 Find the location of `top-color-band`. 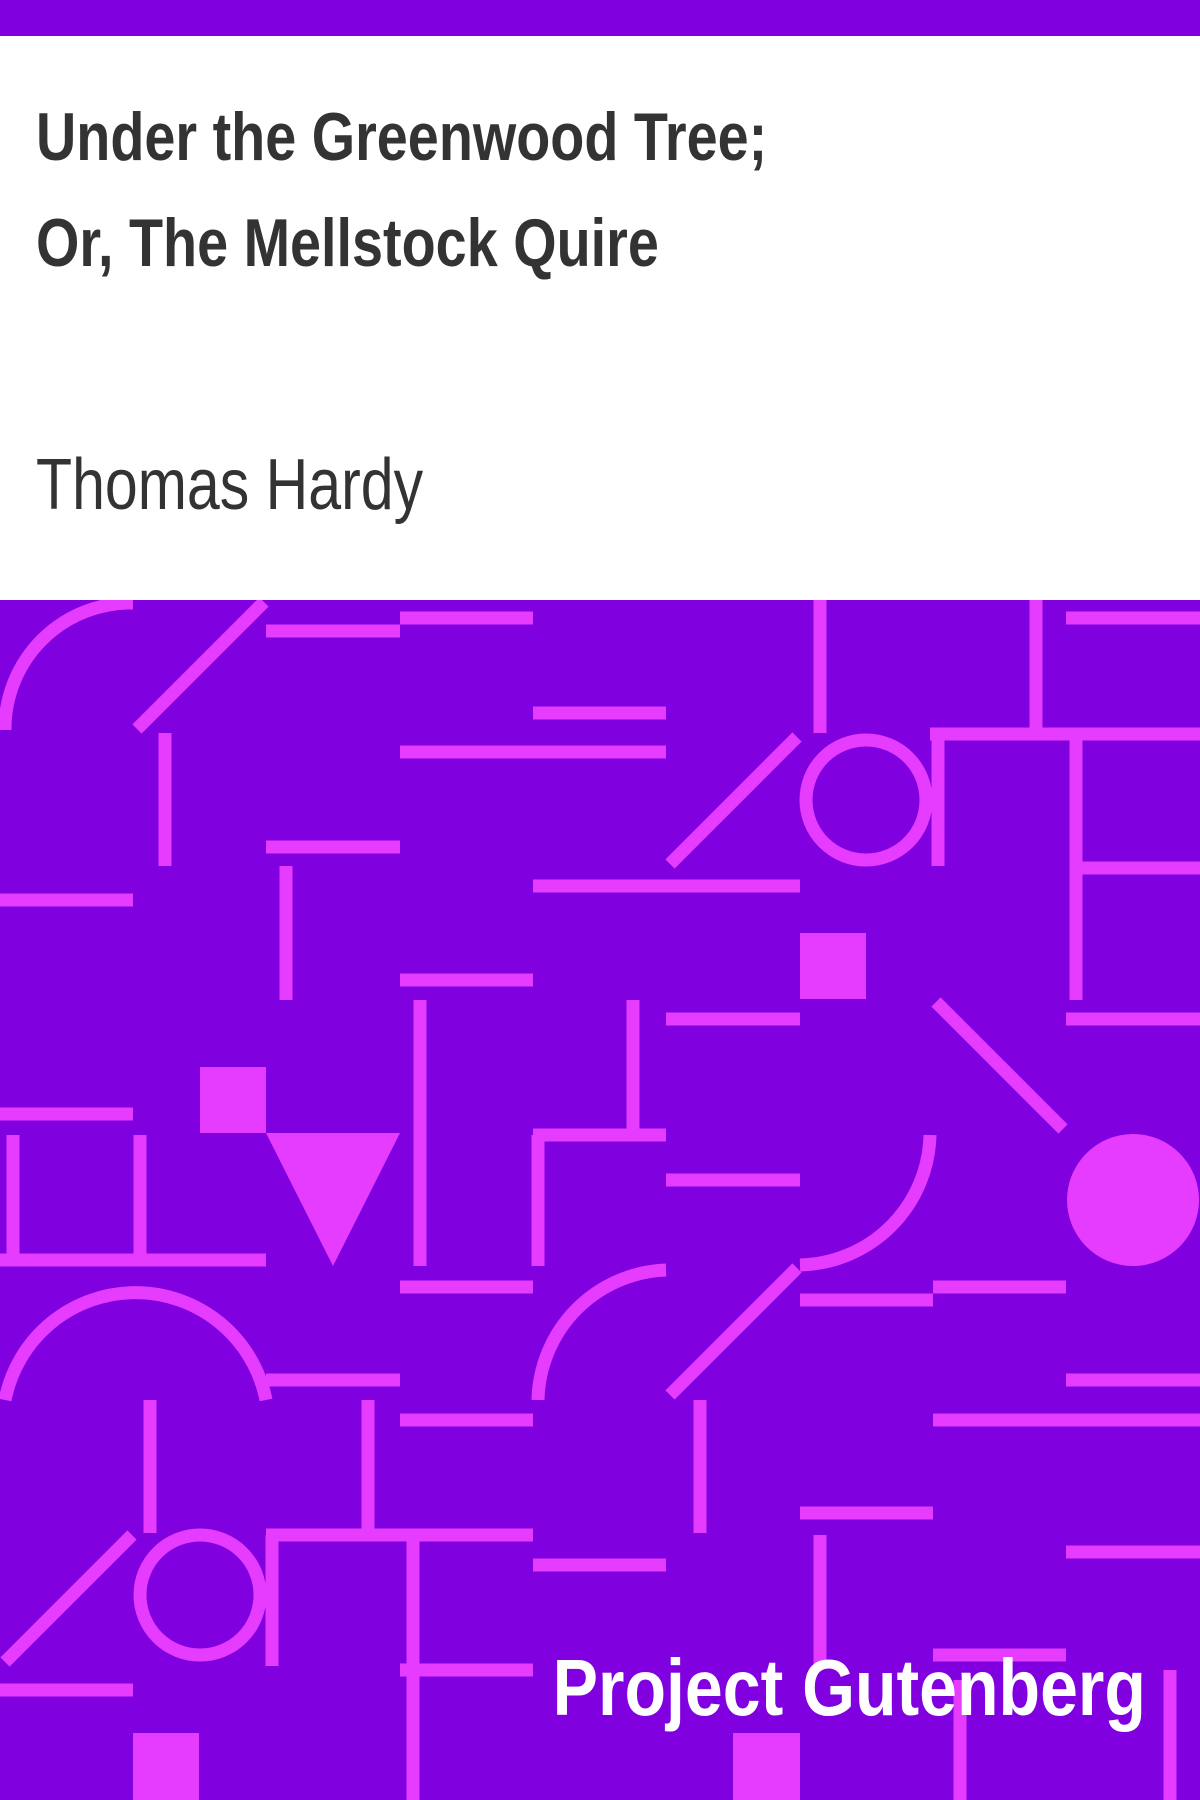

top-color-band is located at coordinates (600, 18).